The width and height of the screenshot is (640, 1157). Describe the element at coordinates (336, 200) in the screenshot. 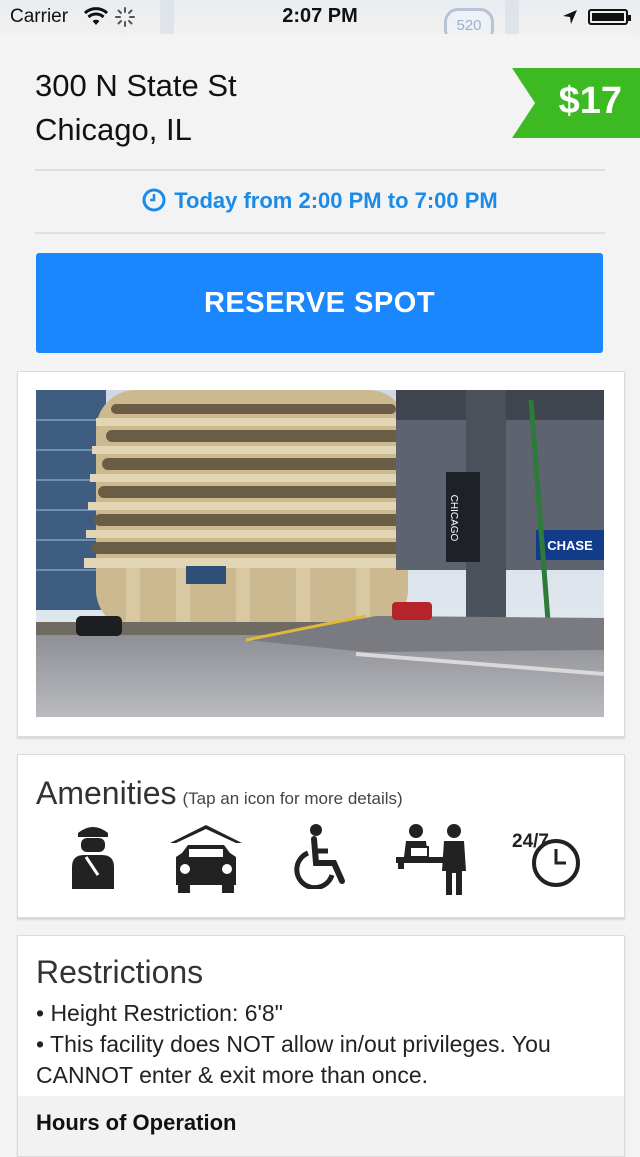

I see `time-window-label: Today from 2:00 PM to 7:00 PM` at that location.